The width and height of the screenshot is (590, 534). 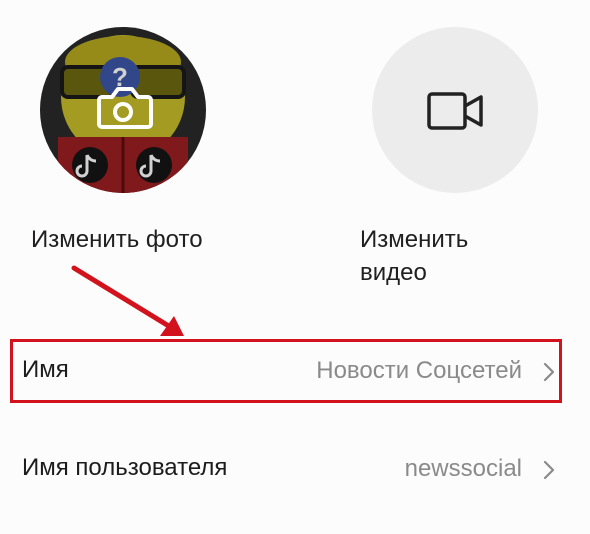 What do you see at coordinates (292, 372) in the screenshot?
I see `name-row: Имя Новости Соцсетей` at bounding box center [292, 372].